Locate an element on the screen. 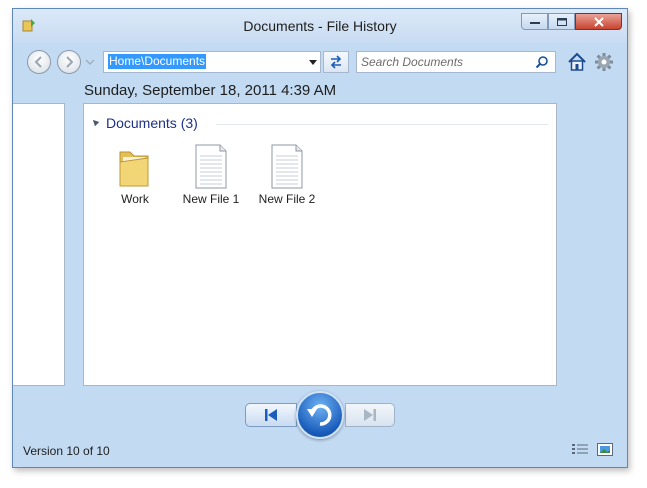  maximize-icon is located at coordinates (561, 21).